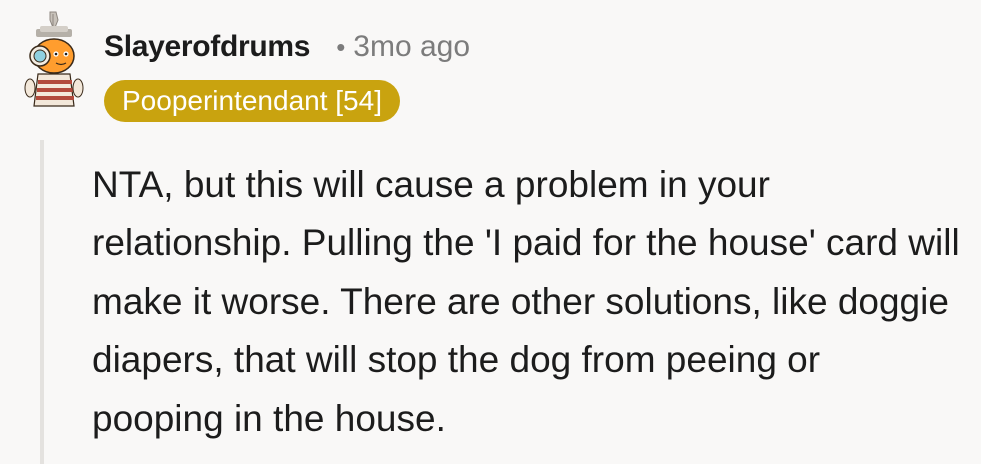 The image size is (981, 464). I want to click on snoo-avatar-icon, so click(53, 60).